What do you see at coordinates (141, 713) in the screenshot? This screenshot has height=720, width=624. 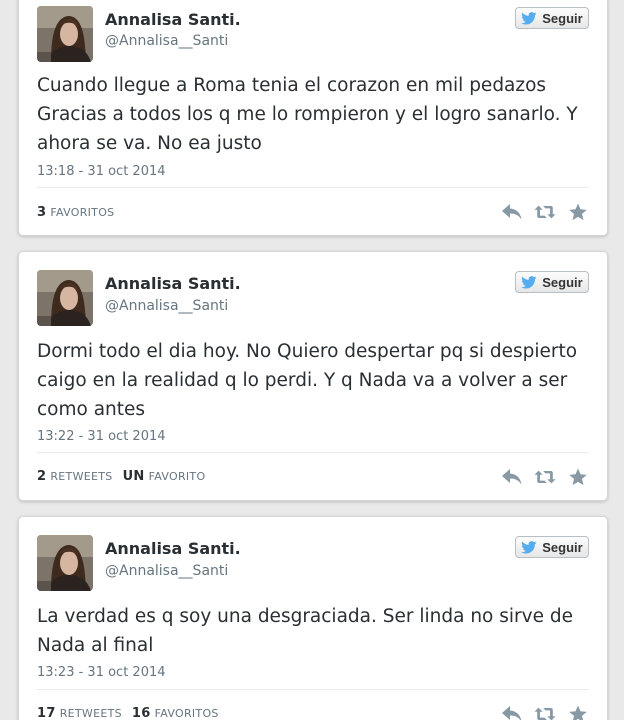 I see `favorites-count: 16` at bounding box center [141, 713].